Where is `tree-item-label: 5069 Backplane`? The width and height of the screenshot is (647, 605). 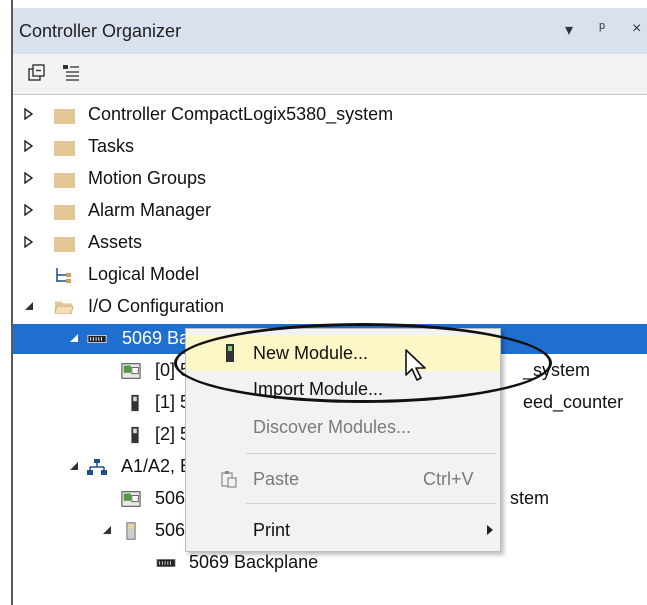 tree-item-label: 5069 Backplane is located at coordinates (254, 562).